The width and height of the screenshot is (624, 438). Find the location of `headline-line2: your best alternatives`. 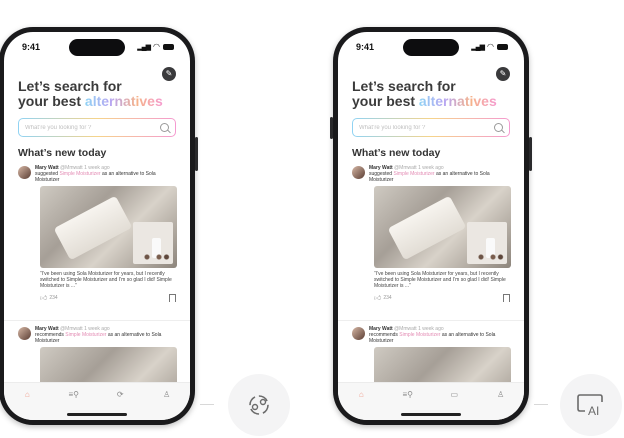

headline-line2: your best alternatives is located at coordinates (90, 101).